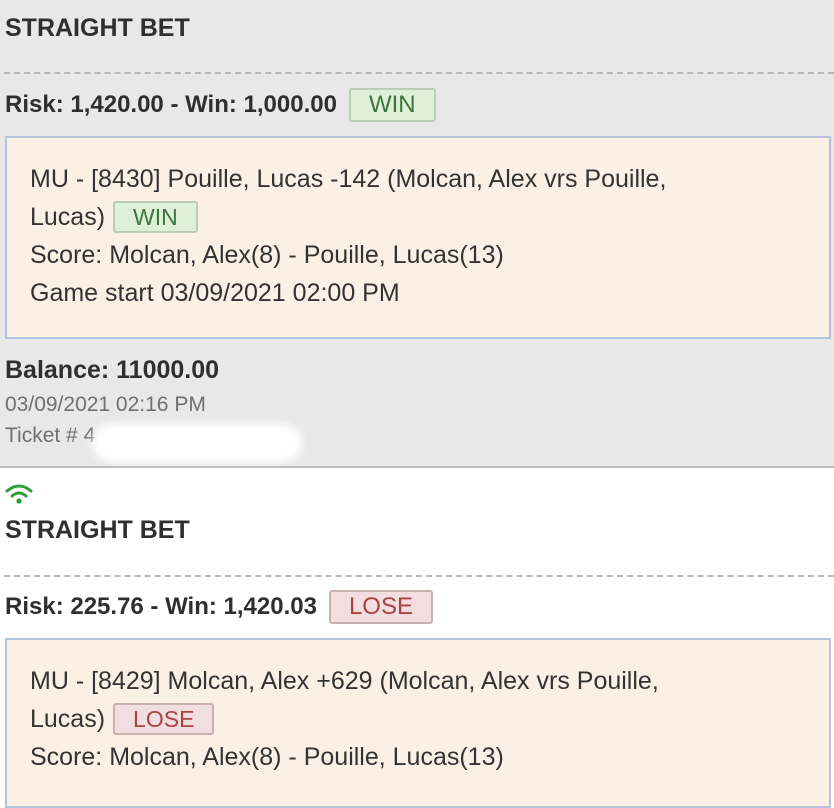 The image size is (834, 808). I want to click on selection-line-cont: Lucas) LOSE, so click(418, 719).